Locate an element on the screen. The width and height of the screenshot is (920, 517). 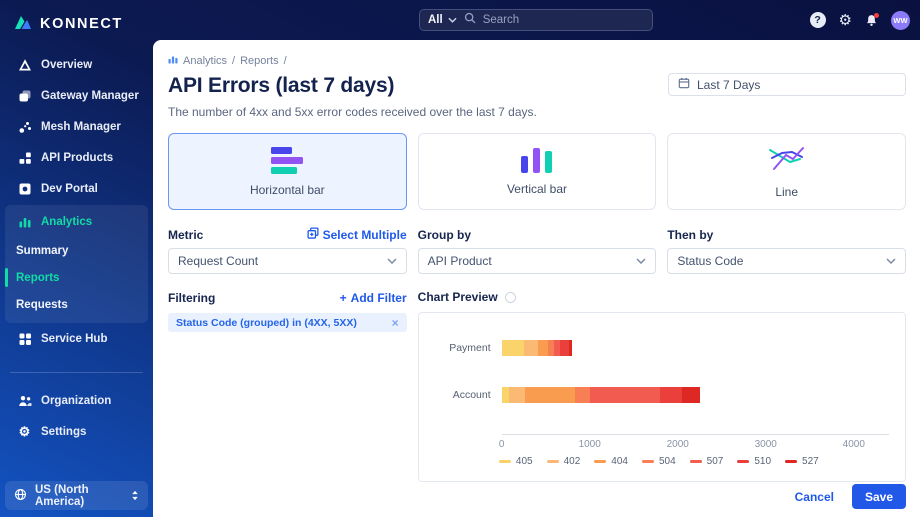
chart-type-label: Line is located at coordinates (786, 191).